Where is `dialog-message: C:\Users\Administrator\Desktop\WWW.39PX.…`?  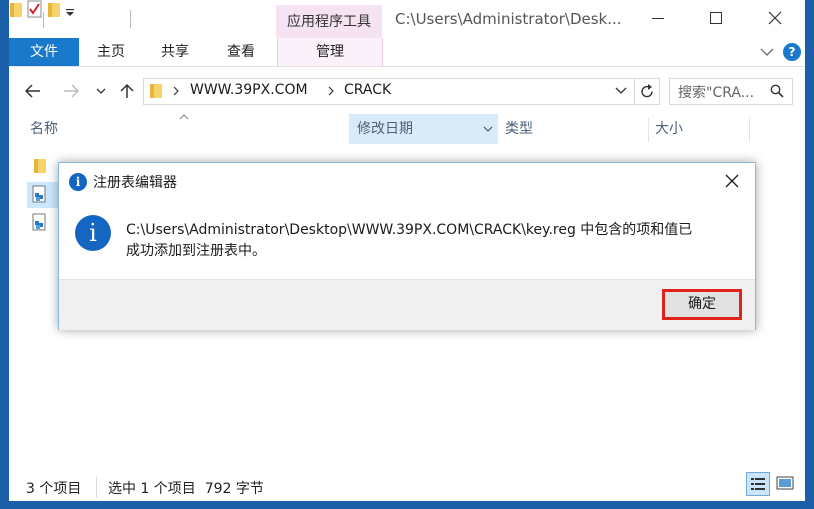
dialog-message: C:\Users\Administrator\Desktop\WWW.39PX.… is located at coordinates (436, 241).